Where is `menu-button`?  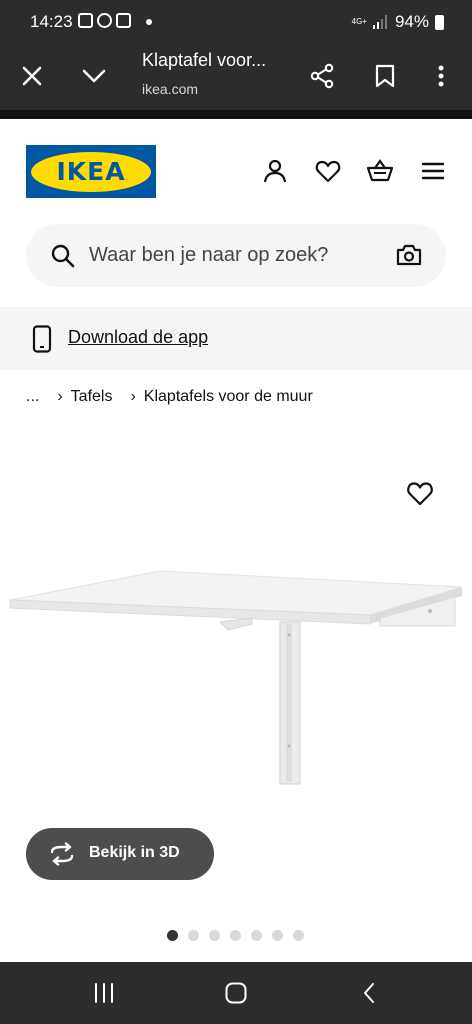 menu-button is located at coordinates (433, 171).